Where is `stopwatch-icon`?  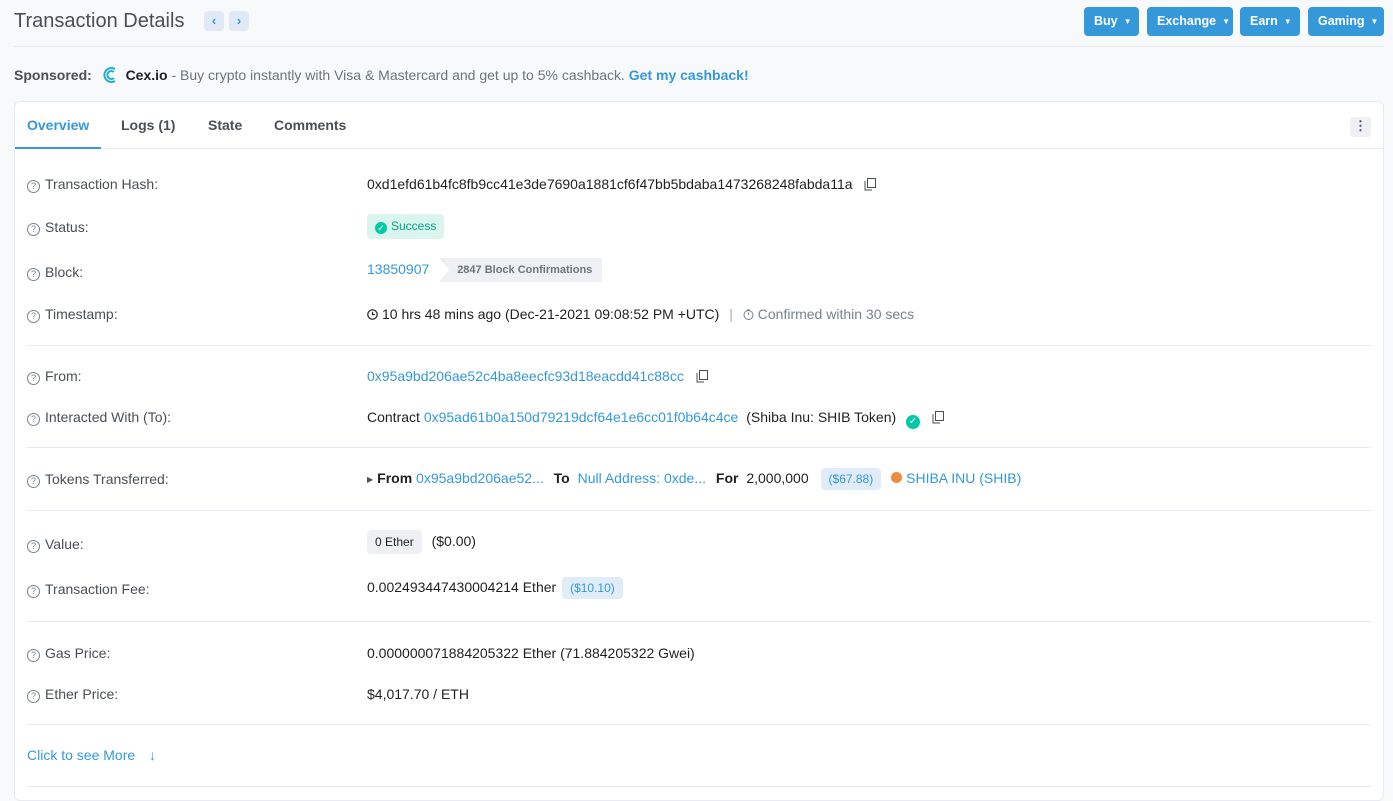 stopwatch-icon is located at coordinates (748, 314).